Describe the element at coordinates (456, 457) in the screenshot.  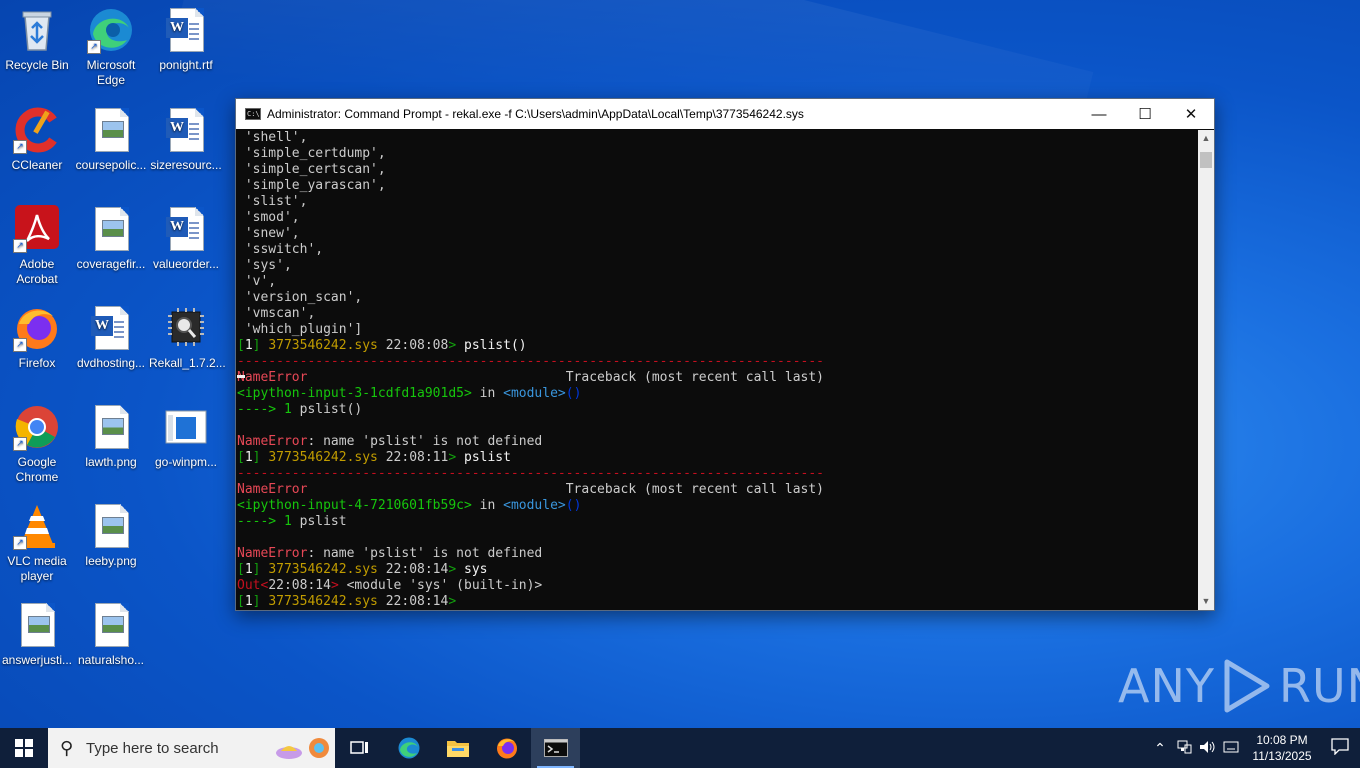
I see `terminal-text: >` at that location.